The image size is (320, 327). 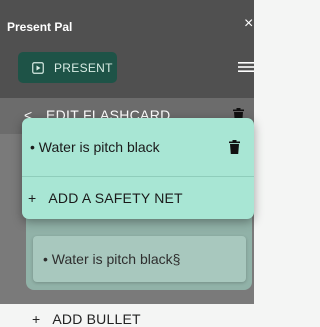 I want to click on bullet-item: • Water is pitch black§, so click(x=139, y=259).